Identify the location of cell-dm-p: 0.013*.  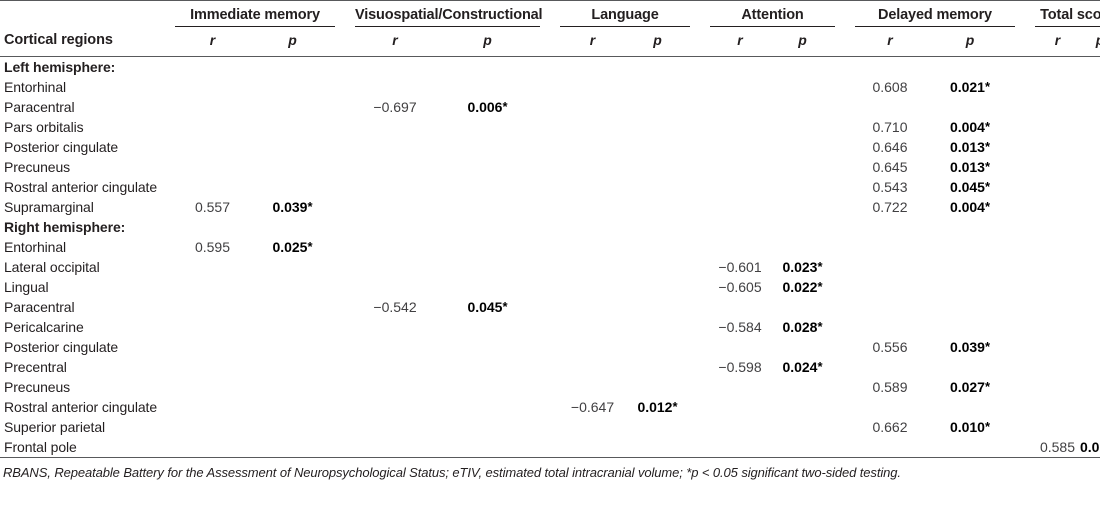
(970, 167).